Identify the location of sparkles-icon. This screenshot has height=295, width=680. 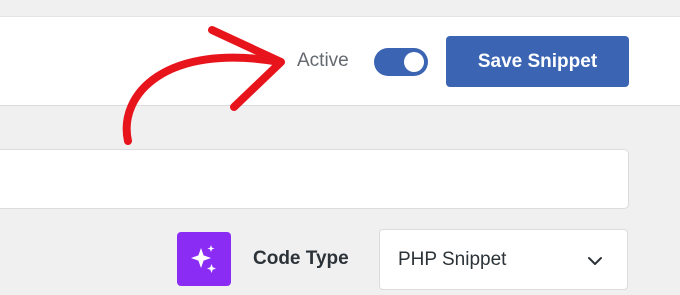
(203, 259).